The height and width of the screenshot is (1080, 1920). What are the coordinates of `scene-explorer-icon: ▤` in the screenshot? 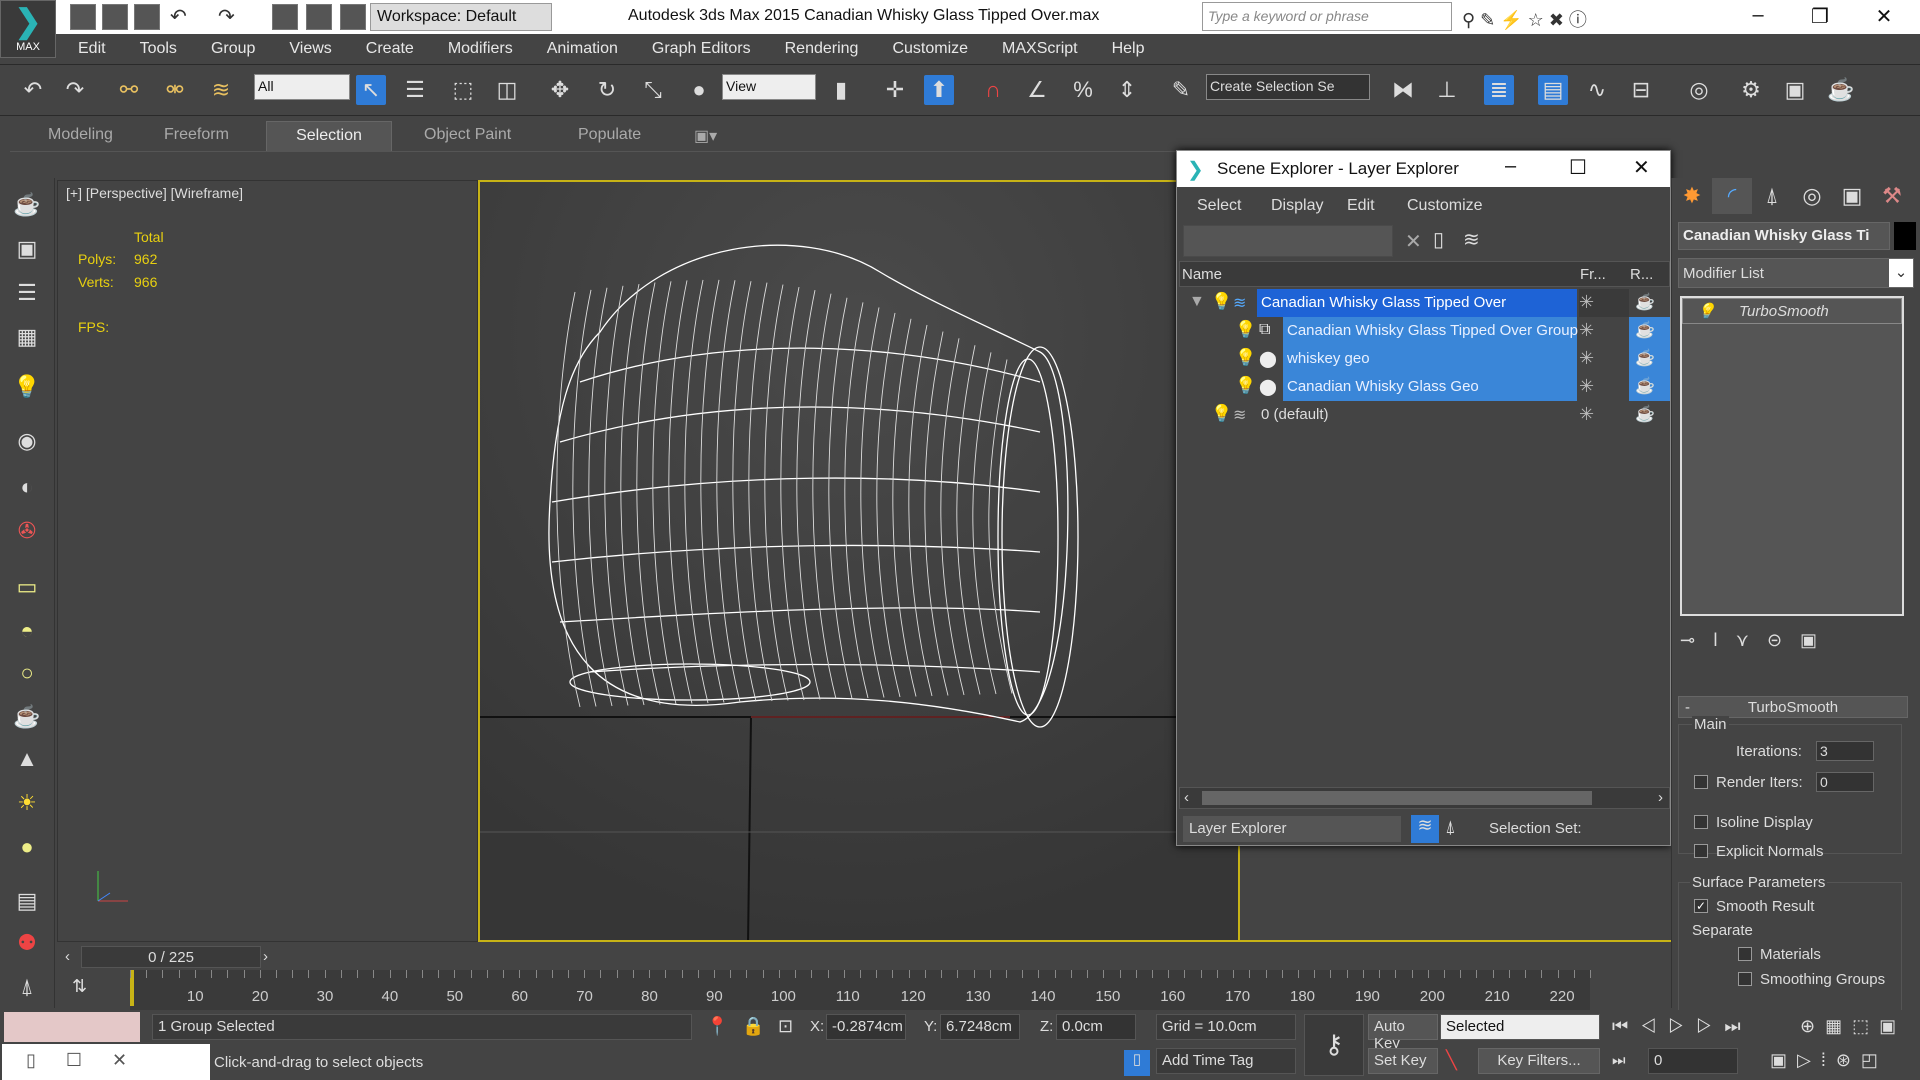 It's located at (1553, 90).